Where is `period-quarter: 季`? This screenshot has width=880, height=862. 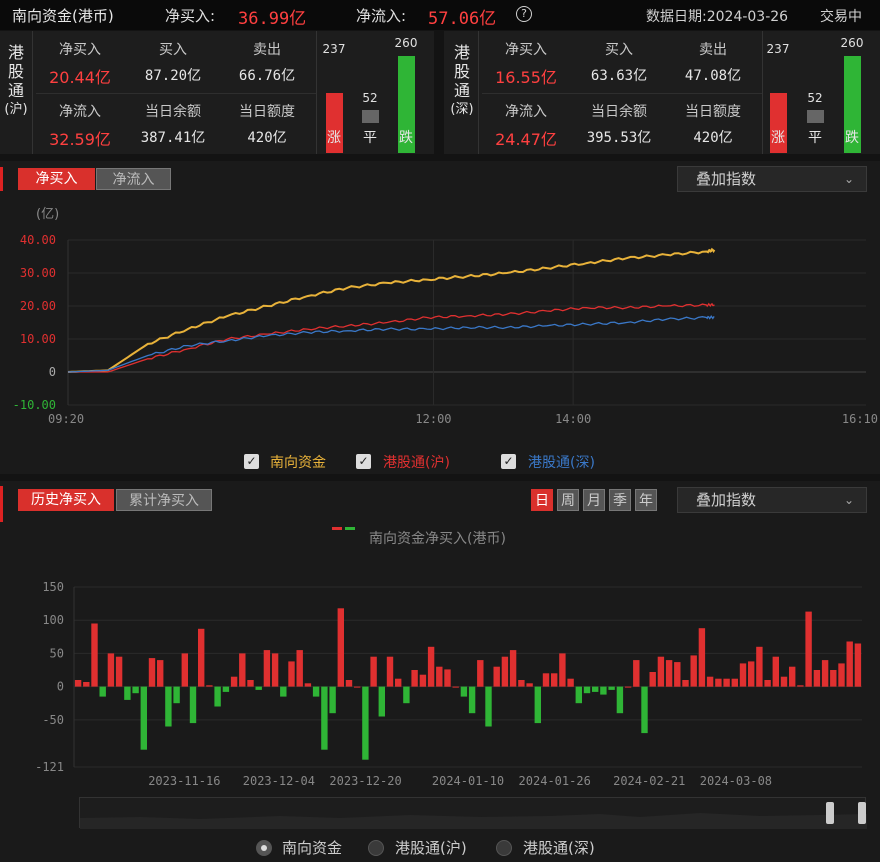
period-quarter: 季 is located at coordinates (620, 500).